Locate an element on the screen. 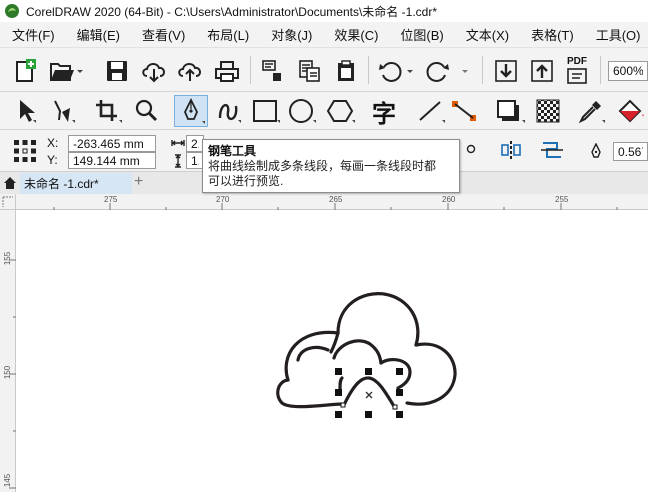 The height and width of the screenshot is (492, 648). zoom-tool-button is located at coordinates (147, 111).